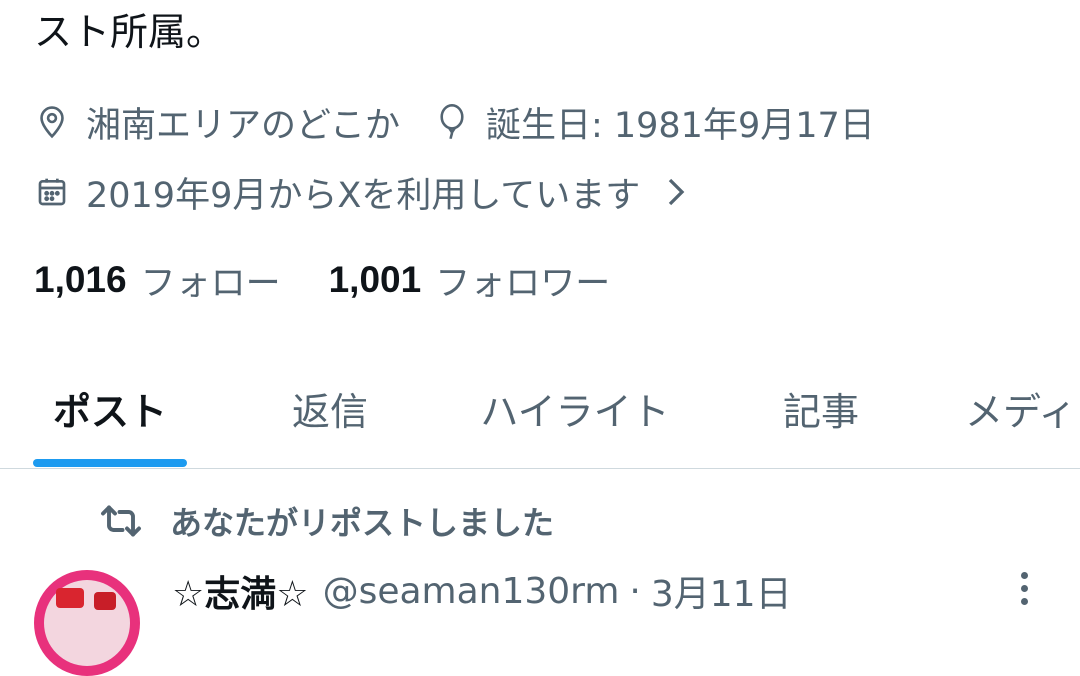 The height and width of the screenshot is (676, 1080). I want to click on tabs-divider, so click(540, 468).